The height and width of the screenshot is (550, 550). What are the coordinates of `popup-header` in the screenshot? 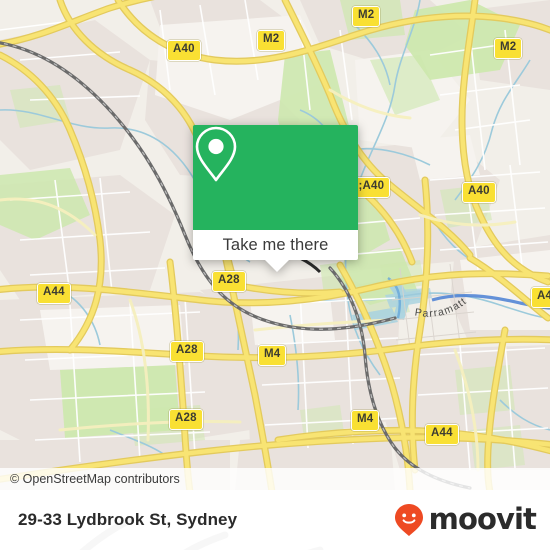 It's located at (275, 177).